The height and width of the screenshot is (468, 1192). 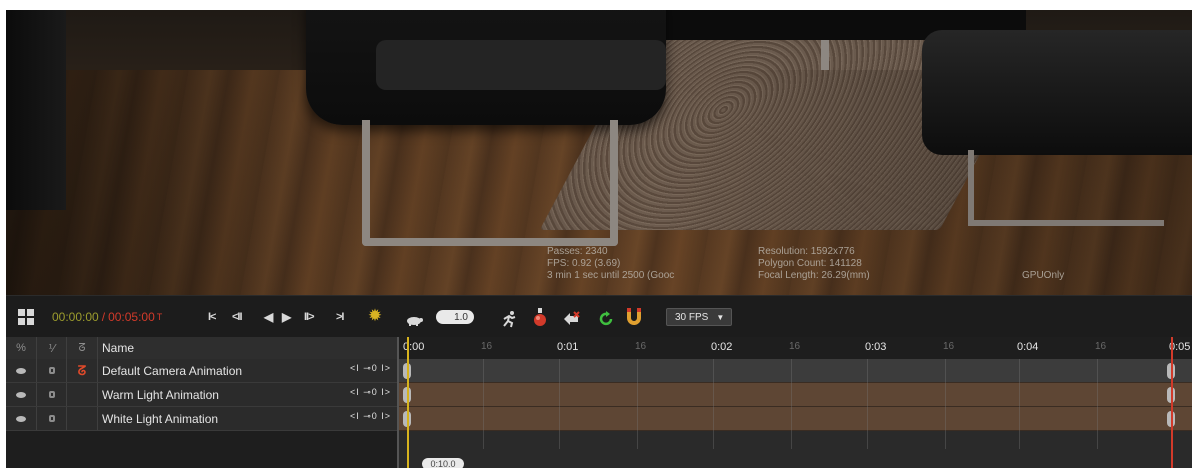 I want to click on playback-speed-input: 1.0, so click(x=455, y=317).